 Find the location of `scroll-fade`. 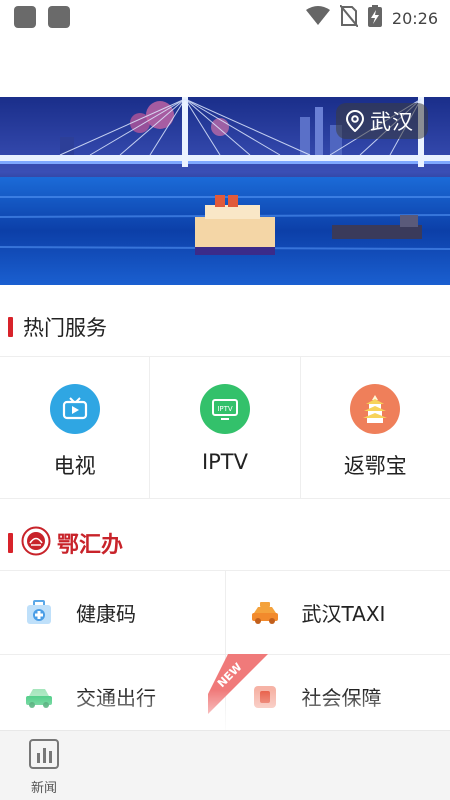

scroll-fade is located at coordinates (225, 712).